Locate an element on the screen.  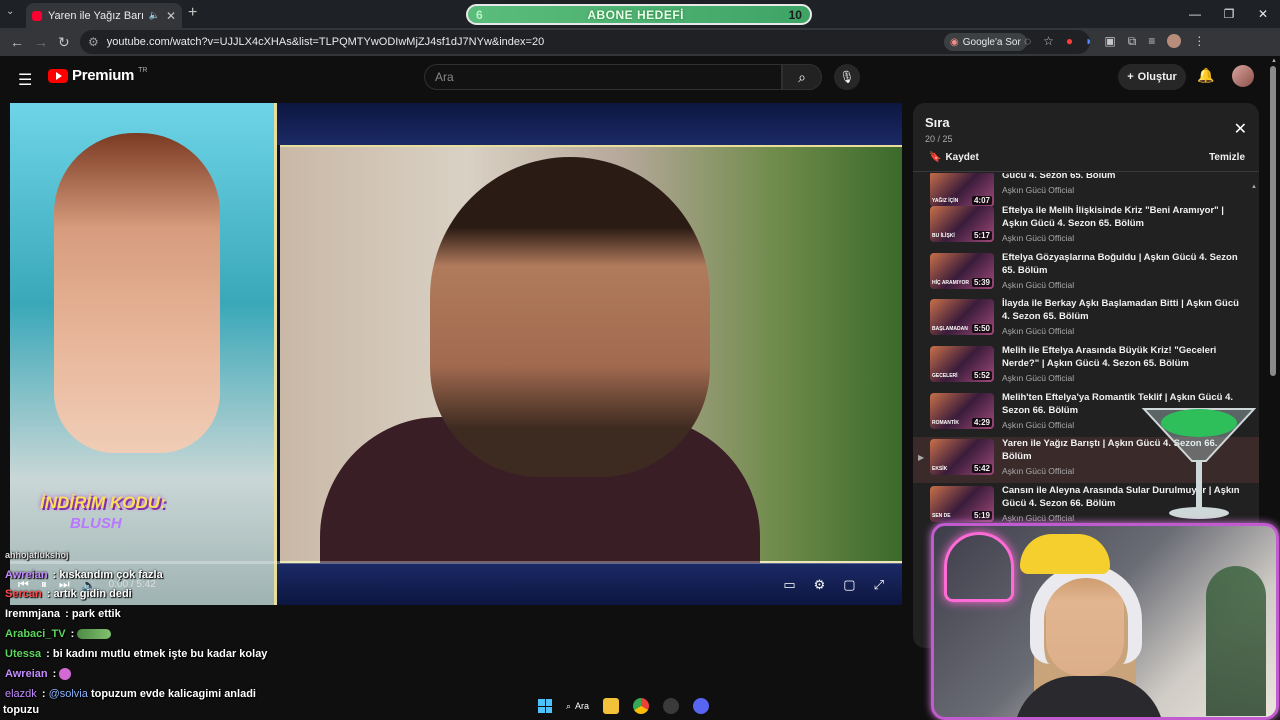
neon-sign is located at coordinates (979, 567).